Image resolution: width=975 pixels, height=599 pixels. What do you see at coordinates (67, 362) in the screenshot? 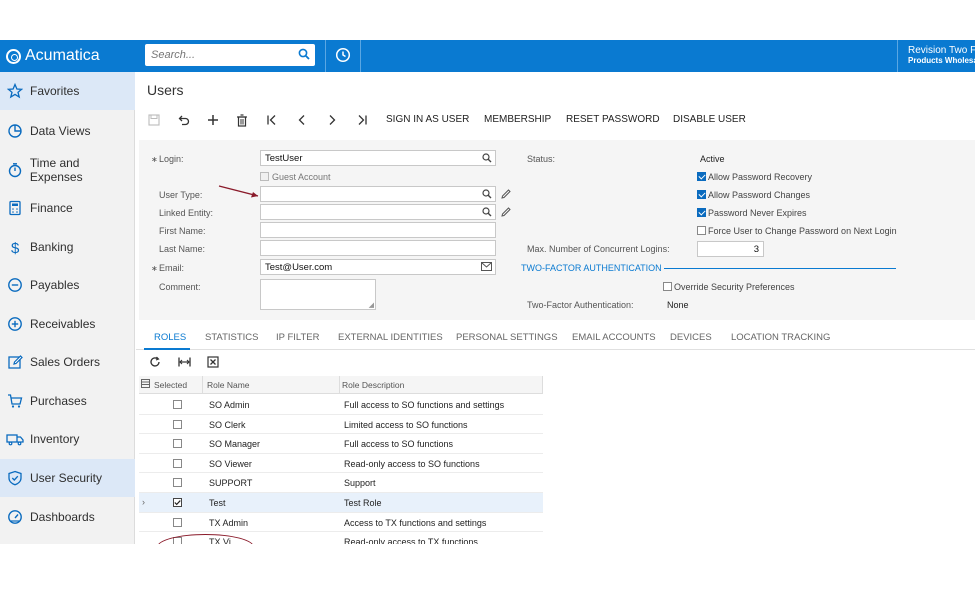
I see `sidebar-item-sales-orders: Sales Orders` at bounding box center [67, 362].